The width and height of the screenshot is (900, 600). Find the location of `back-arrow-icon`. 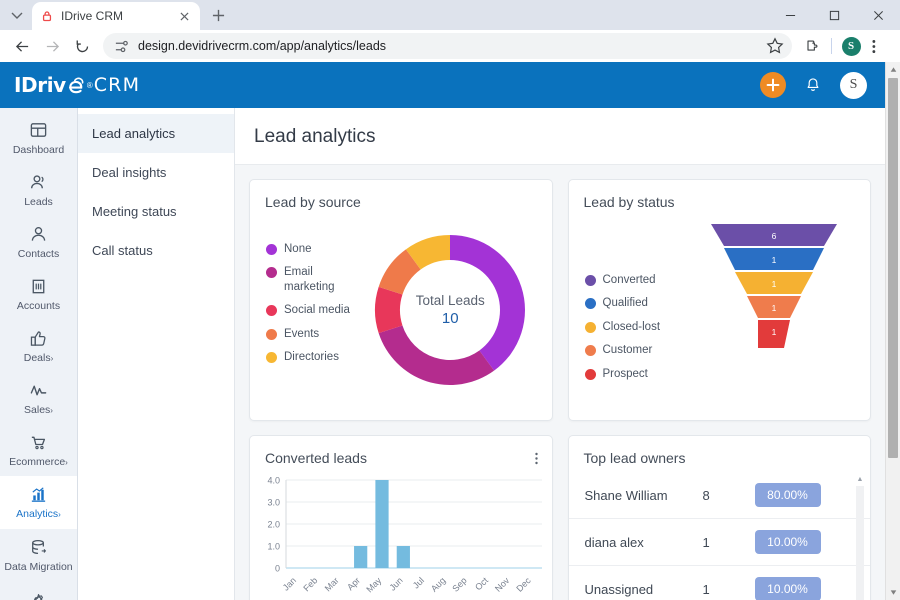

back-arrow-icon is located at coordinates (22, 46).